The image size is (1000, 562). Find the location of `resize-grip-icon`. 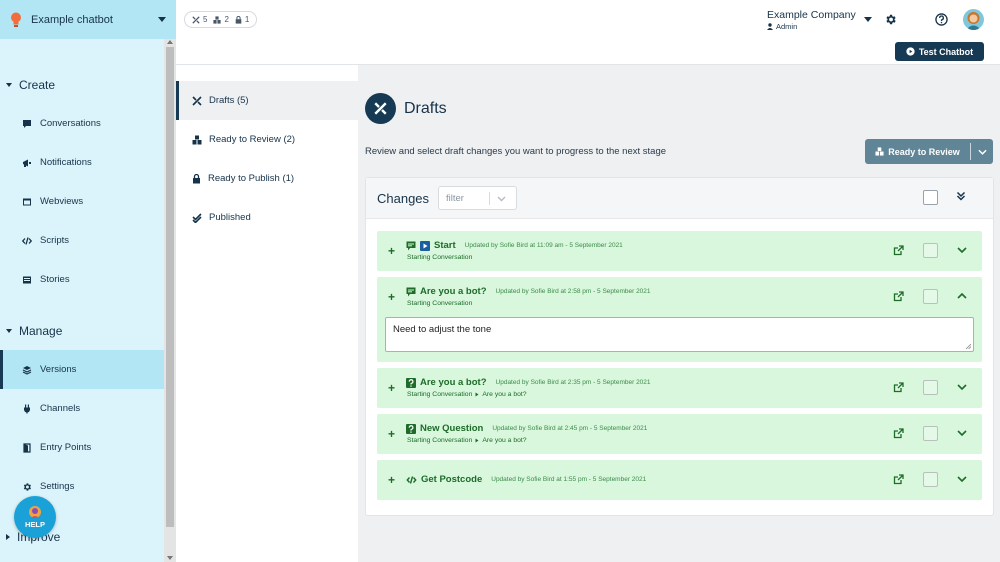

resize-grip-icon is located at coordinates (968, 346).